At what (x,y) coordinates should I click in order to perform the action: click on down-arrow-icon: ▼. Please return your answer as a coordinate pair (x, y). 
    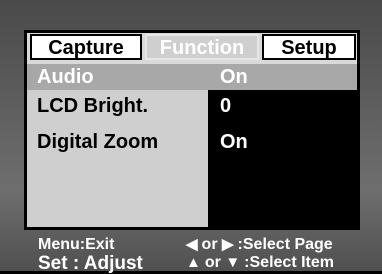
    Looking at the image, I should click on (233, 262).